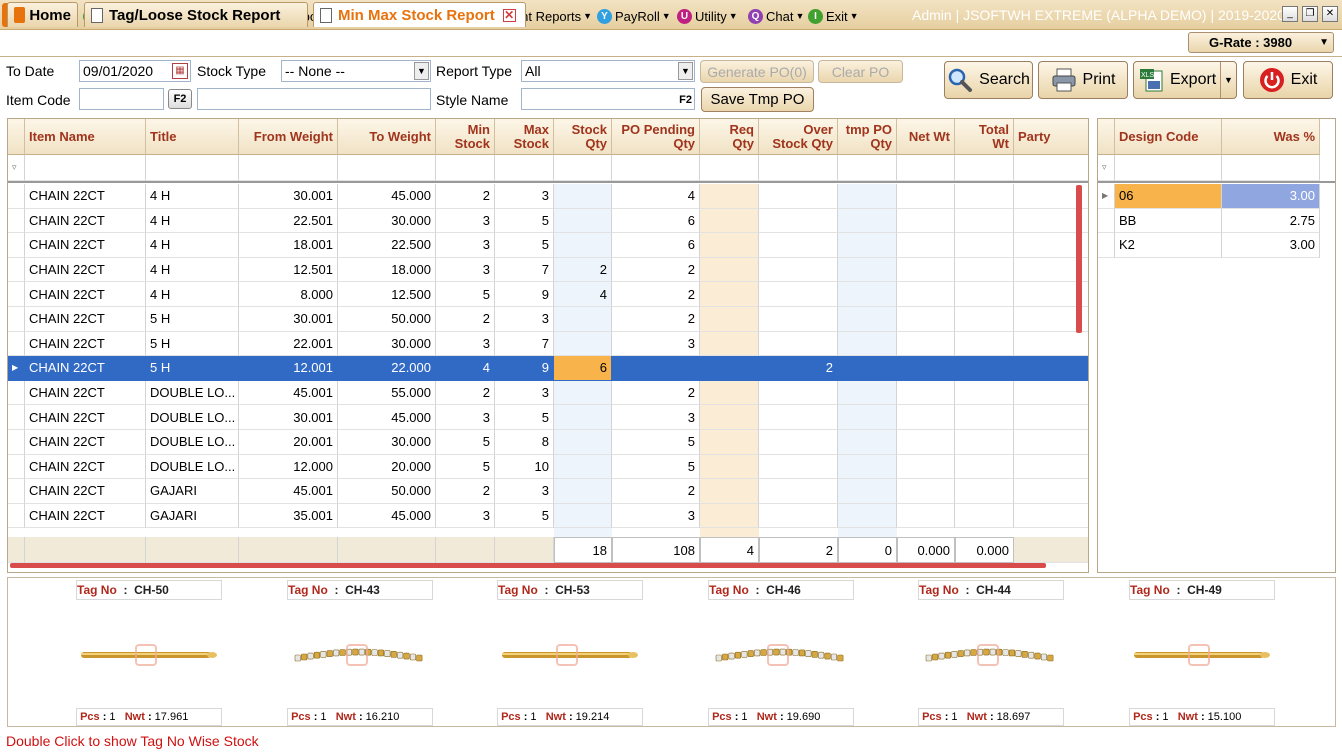 The width and height of the screenshot is (1342, 756). What do you see at coordinates (524, 137) in the screenshot?
I see `column-header: Max Stock` at bounding box center [524, 137].